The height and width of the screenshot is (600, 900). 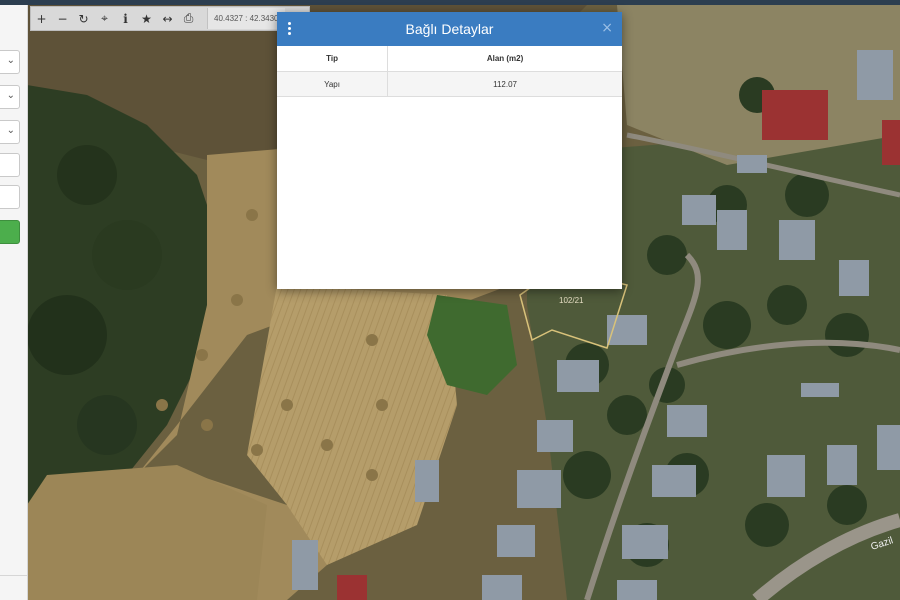 I want to click on measure-button: ↔, so click(x=167, y=18).